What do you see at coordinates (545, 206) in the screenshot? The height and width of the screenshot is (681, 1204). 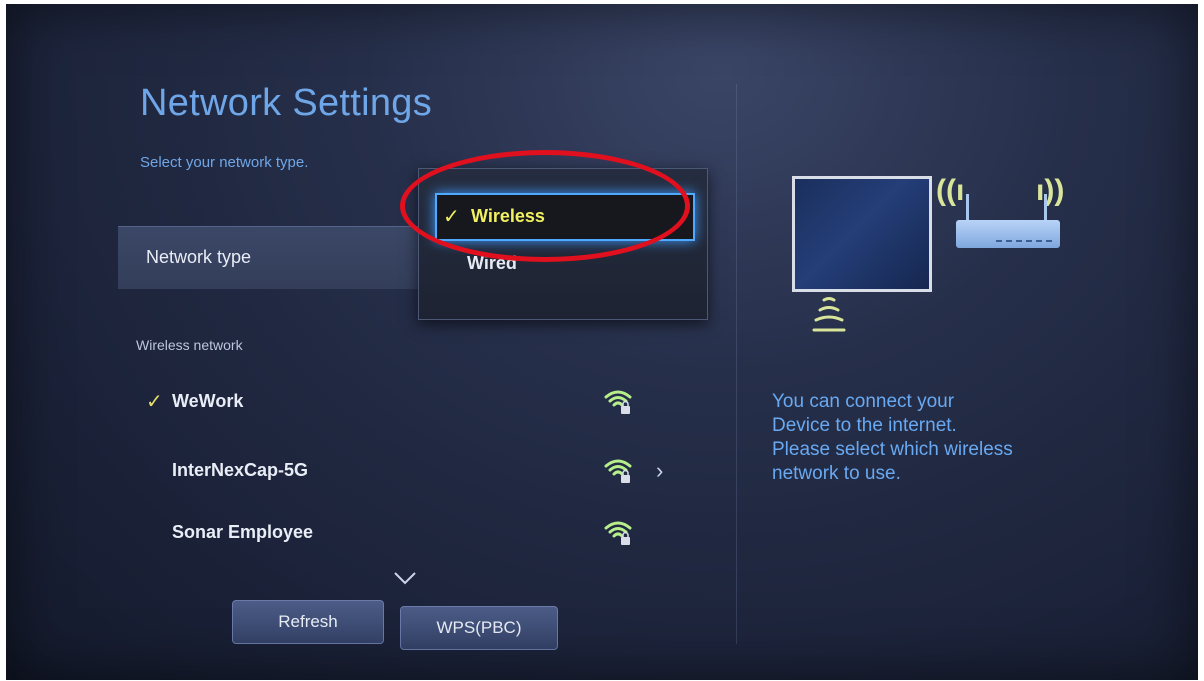 I see `annotation-circle` at bounding box center [545, 206].